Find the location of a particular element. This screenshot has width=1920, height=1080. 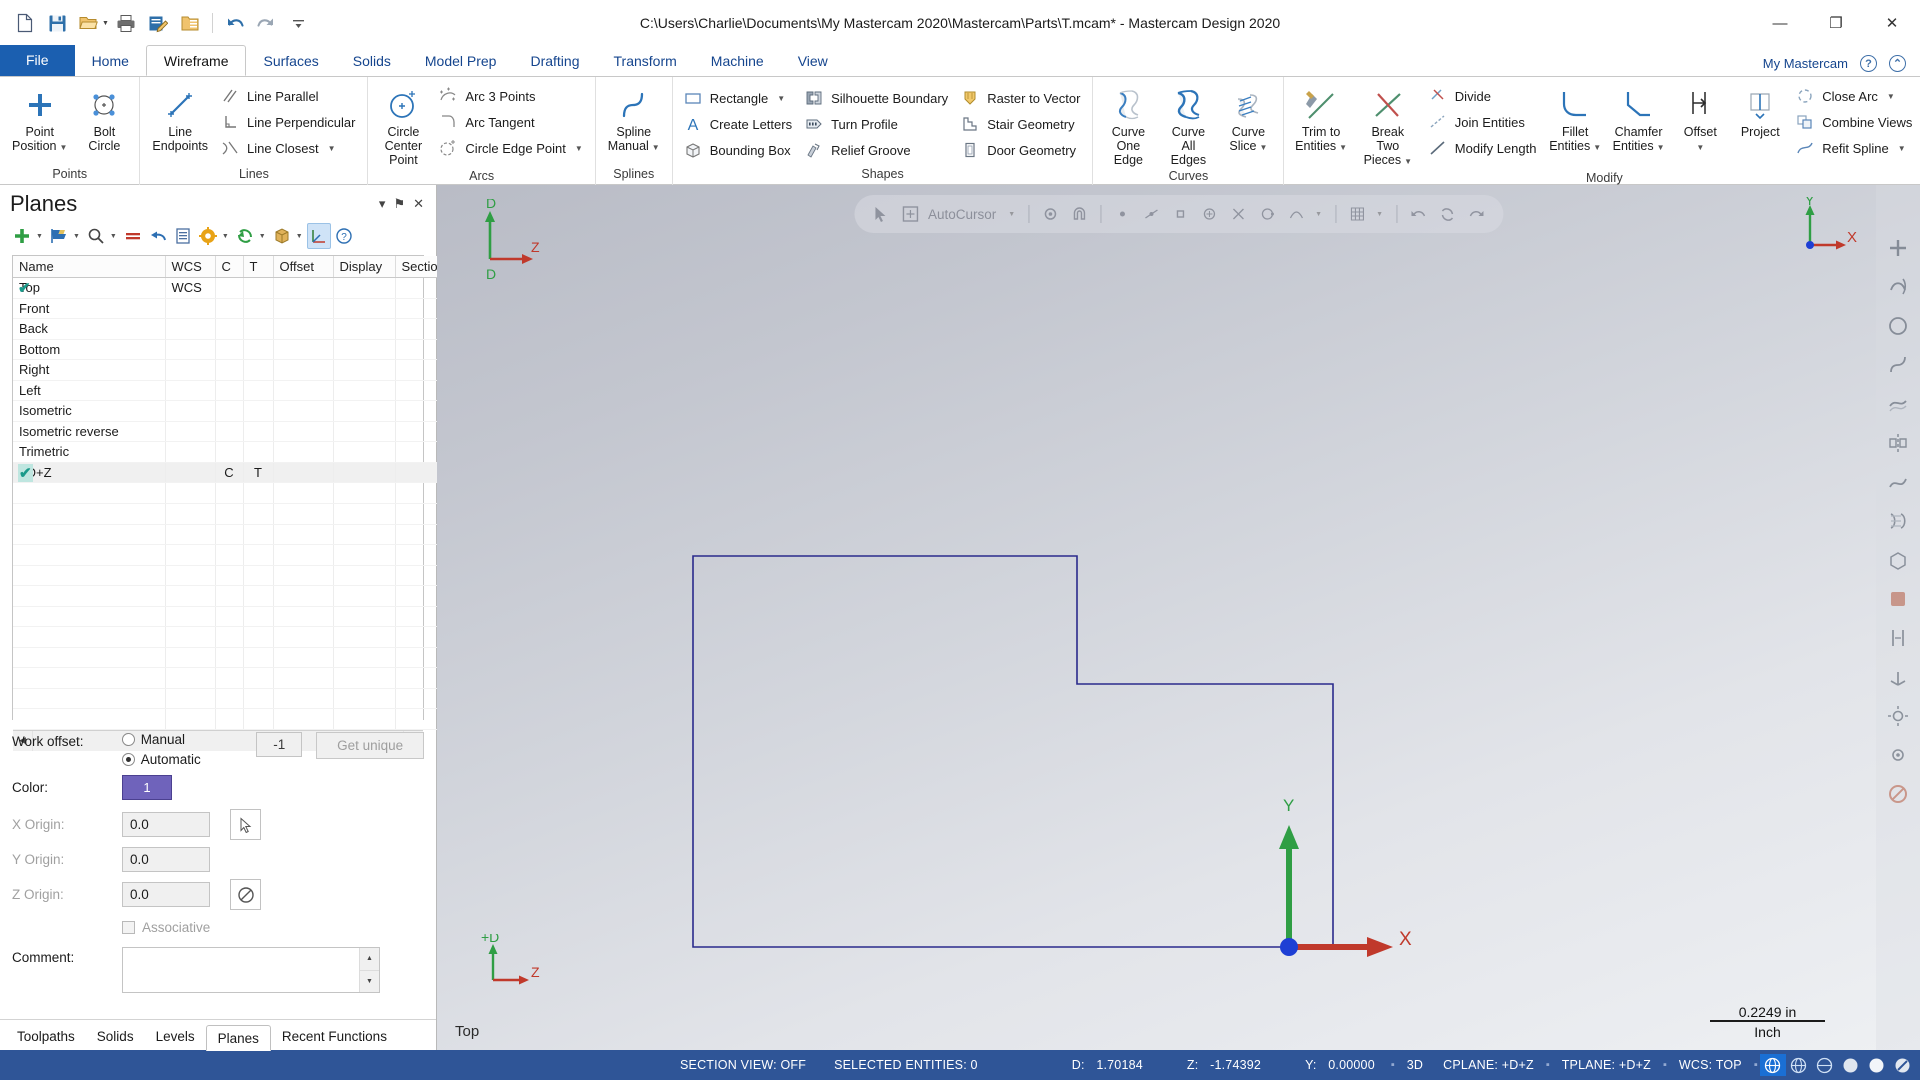

divide-button: Divide is located at coordinates (1483, 96).